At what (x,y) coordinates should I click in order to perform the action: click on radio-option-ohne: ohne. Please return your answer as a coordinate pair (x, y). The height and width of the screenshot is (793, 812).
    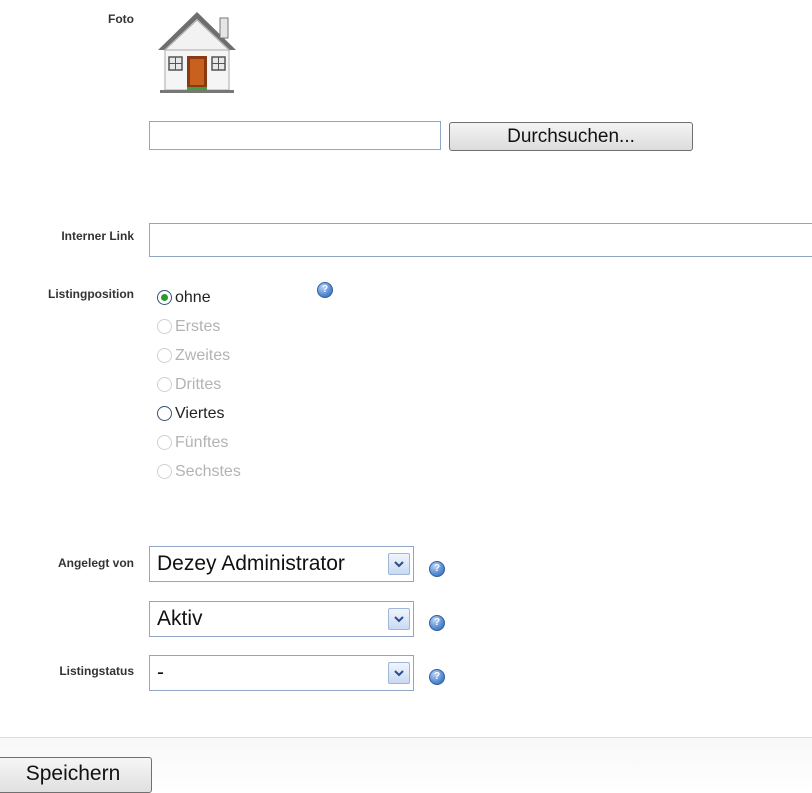
    Looking at the image, I should click on (199, 297).